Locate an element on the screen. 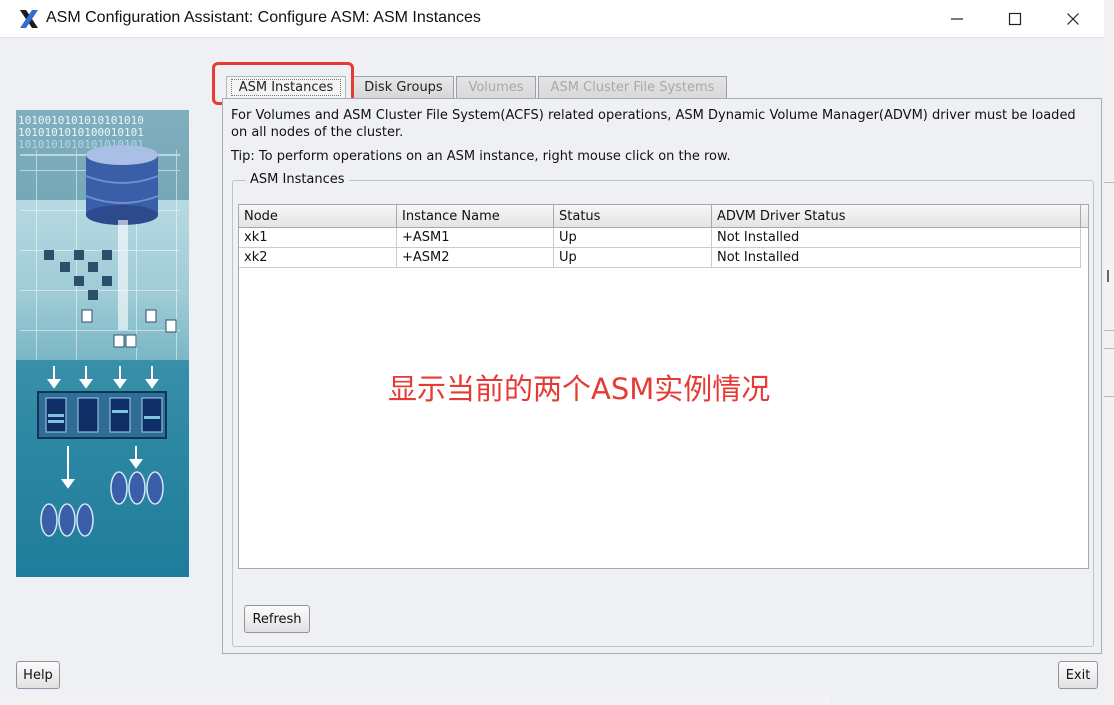 This screenshot has width=1114, height=705. tab-label: Volumes is located at coordinates (496, 87).